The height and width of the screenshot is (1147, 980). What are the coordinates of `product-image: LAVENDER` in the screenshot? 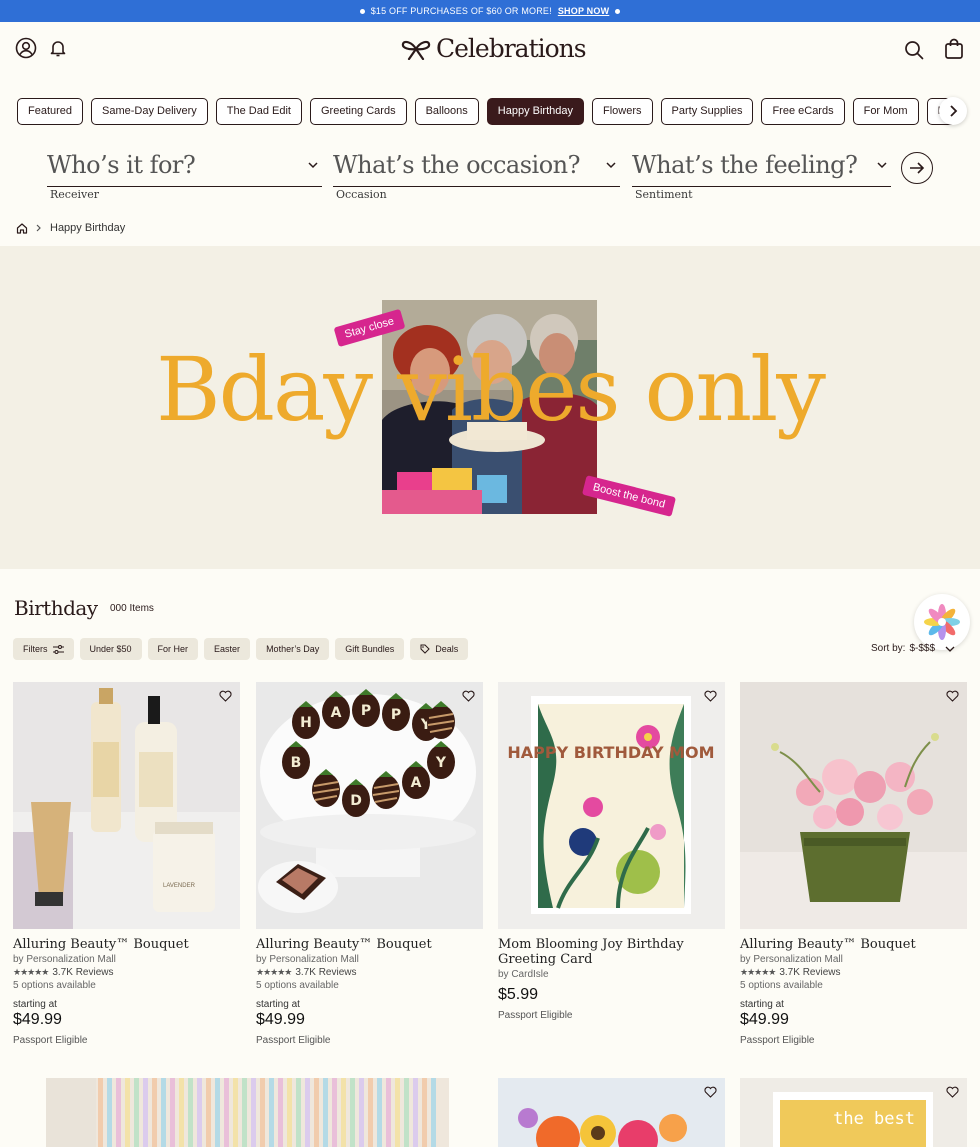 It's located at (126, 805).